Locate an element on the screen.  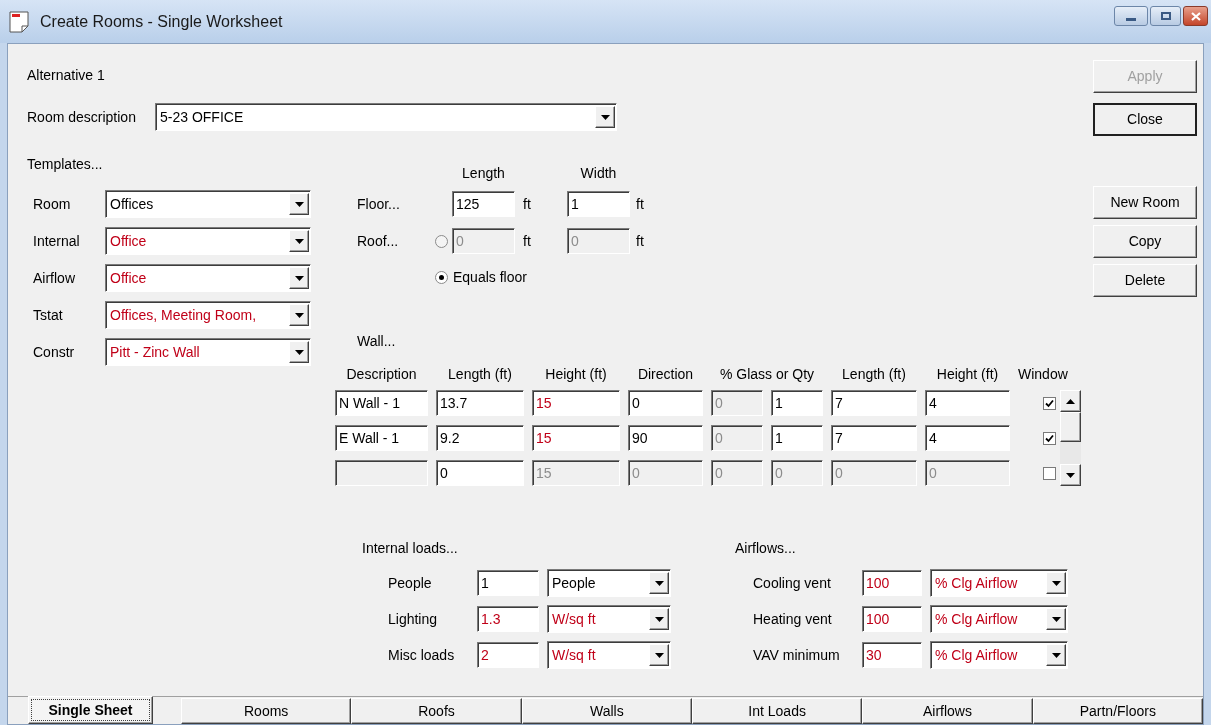
load-value-field: 1 is located at coordinates (508, 583).